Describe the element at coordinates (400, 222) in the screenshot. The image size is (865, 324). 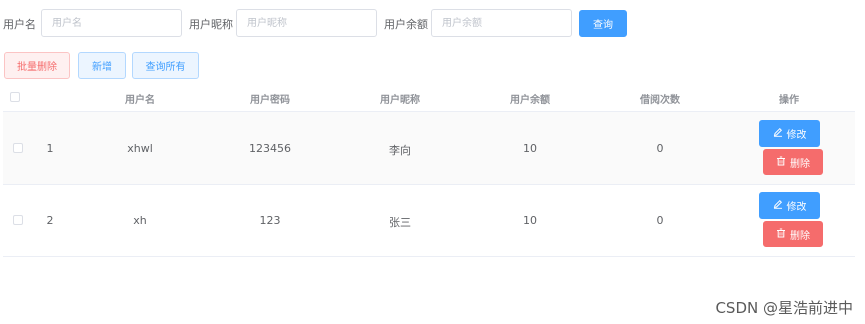
I see `row-nickname: 张三` at that location.